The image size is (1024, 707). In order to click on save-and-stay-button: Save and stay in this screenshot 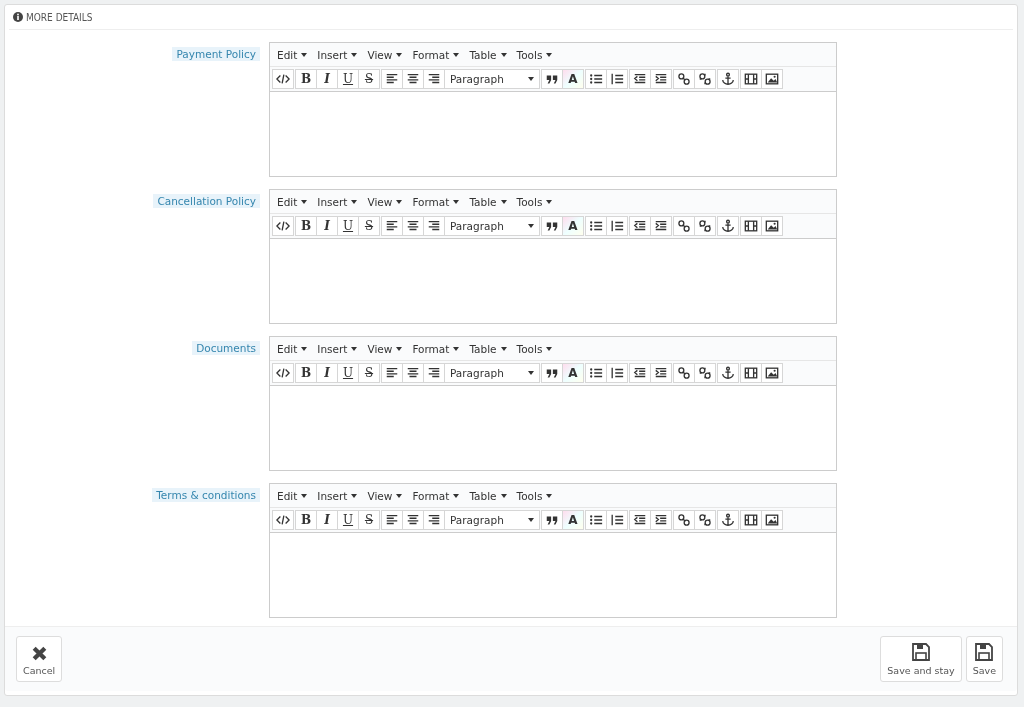, I will do `click(921, 659)`.